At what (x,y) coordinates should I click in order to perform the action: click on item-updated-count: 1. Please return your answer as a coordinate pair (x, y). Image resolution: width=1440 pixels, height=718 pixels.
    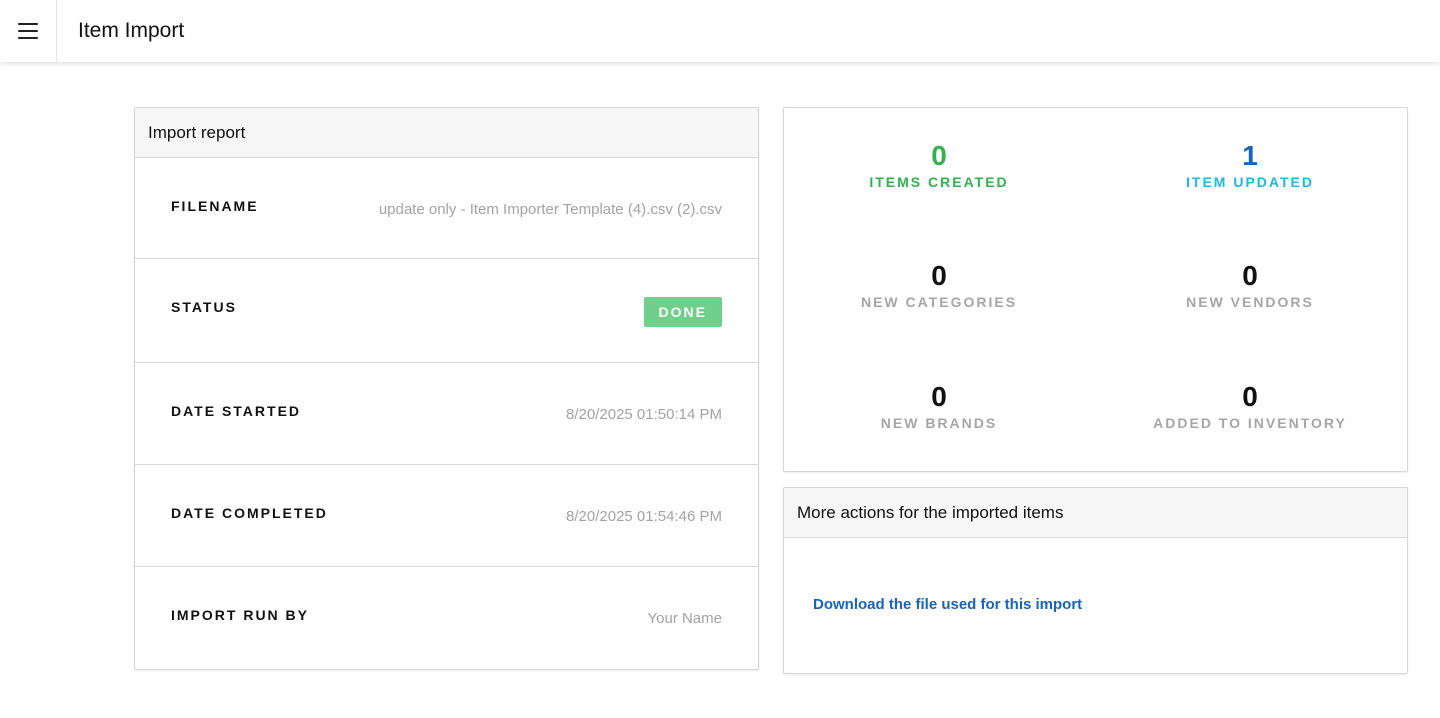
    Looking at the image, I should click on (1250, 155).